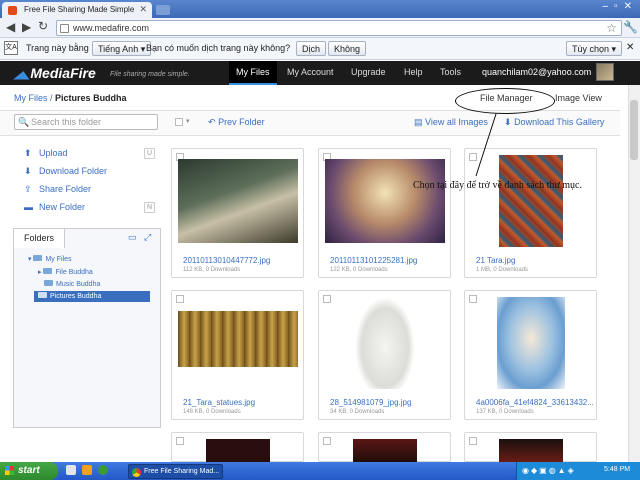  Describe the element at coordinates (311, 48) in the screenshot. I see `translate-button: Dịch` at that location.